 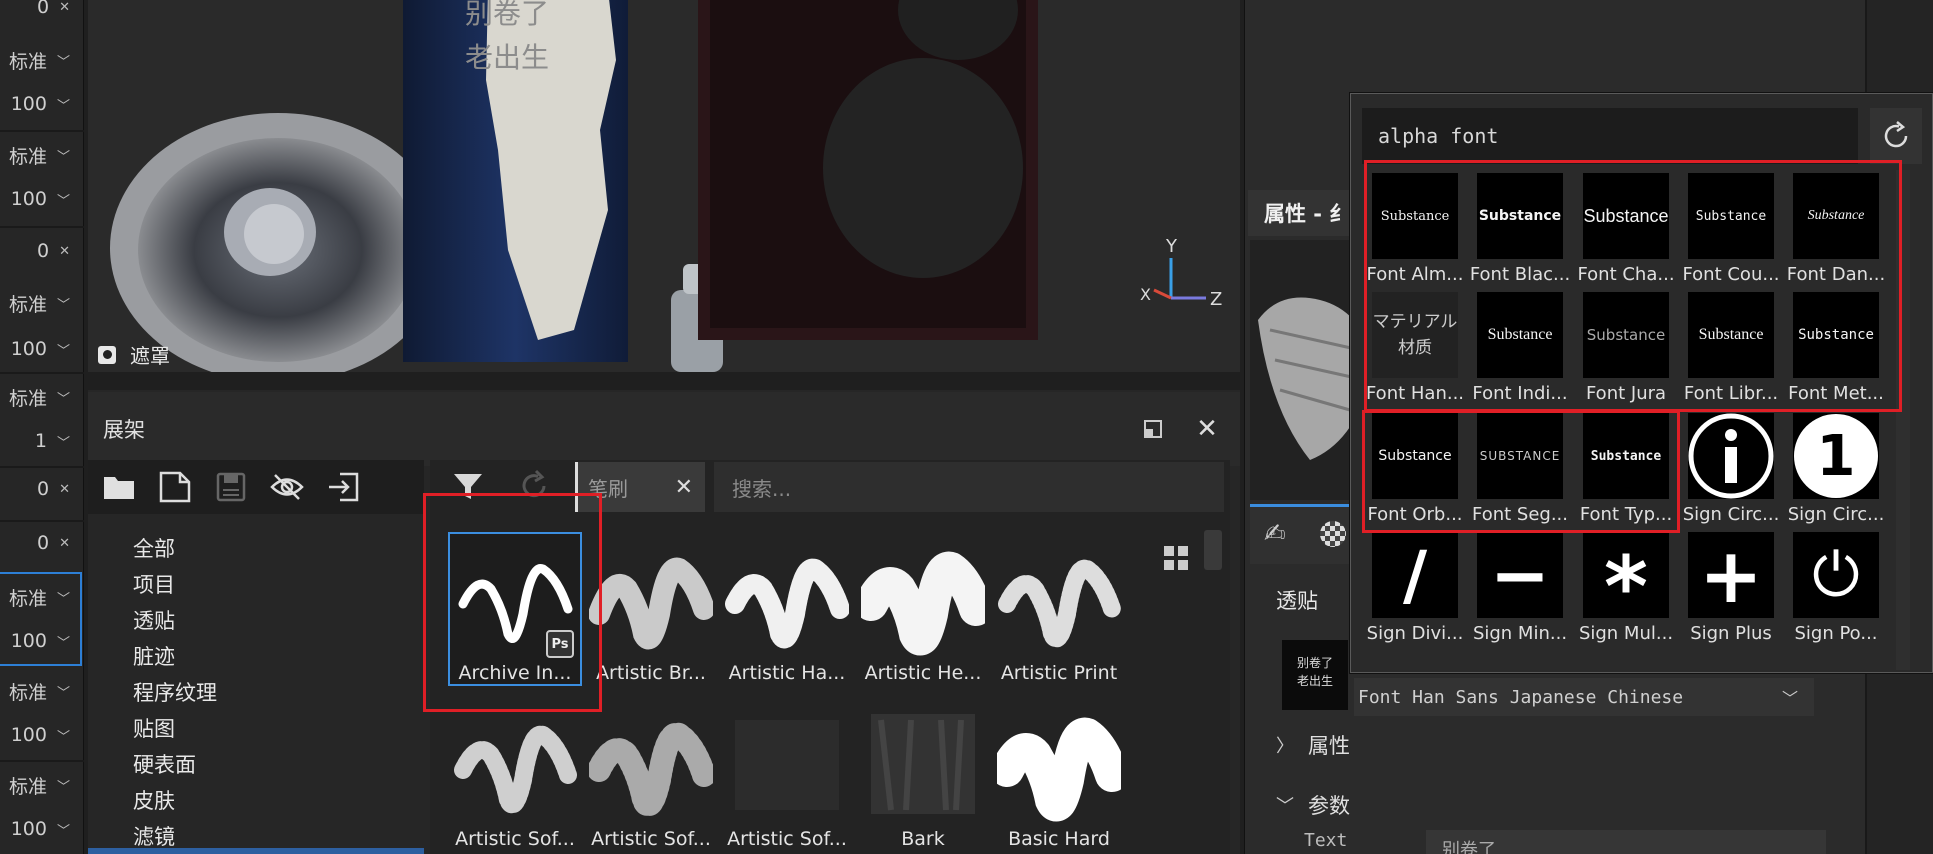 I want to click on material-tab-icon, so click(x=1333, y=534).